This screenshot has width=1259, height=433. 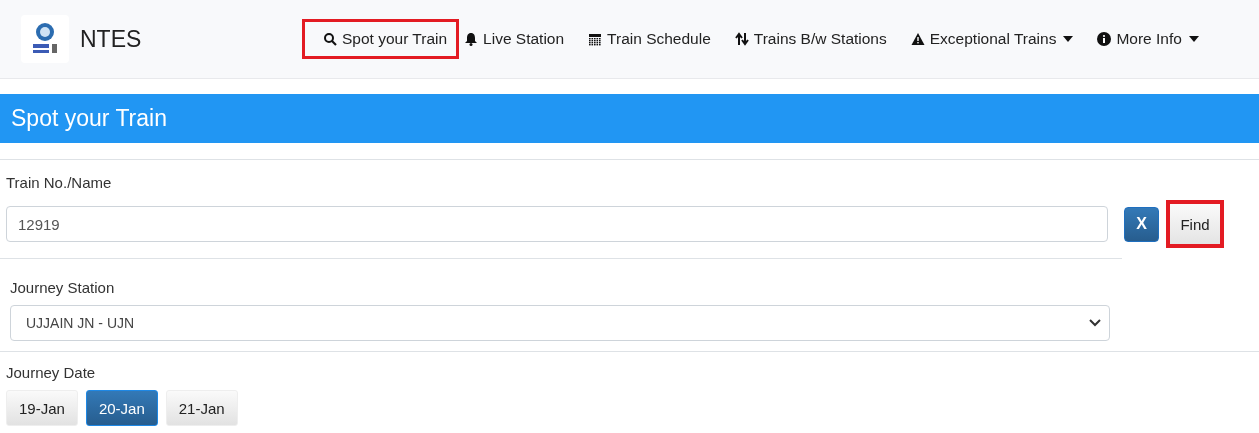 I want to click on chevron-icon, so click(x=1095, y=323).